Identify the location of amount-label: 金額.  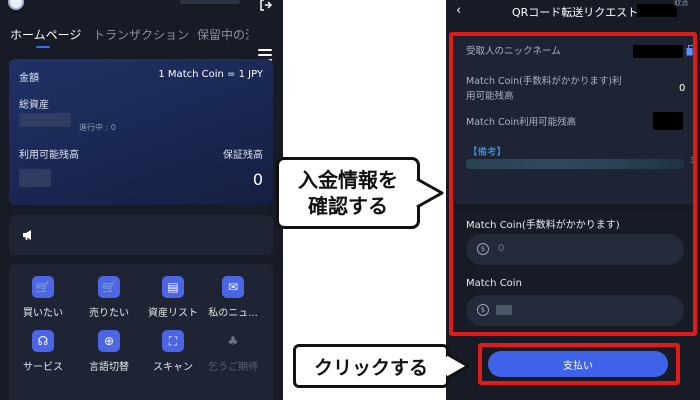
(29, 78).